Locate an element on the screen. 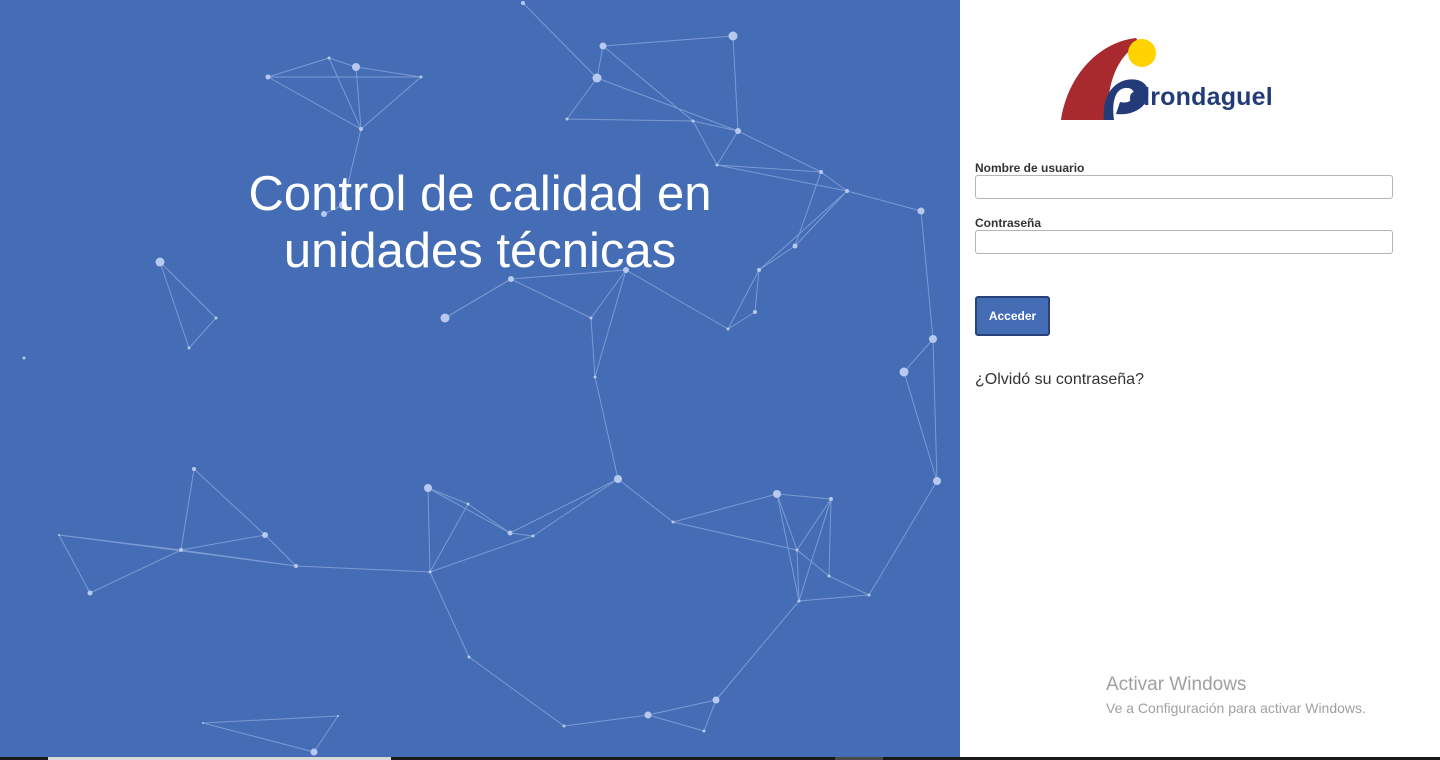  brand-logo-icon is located at coordinates (1108, 79).